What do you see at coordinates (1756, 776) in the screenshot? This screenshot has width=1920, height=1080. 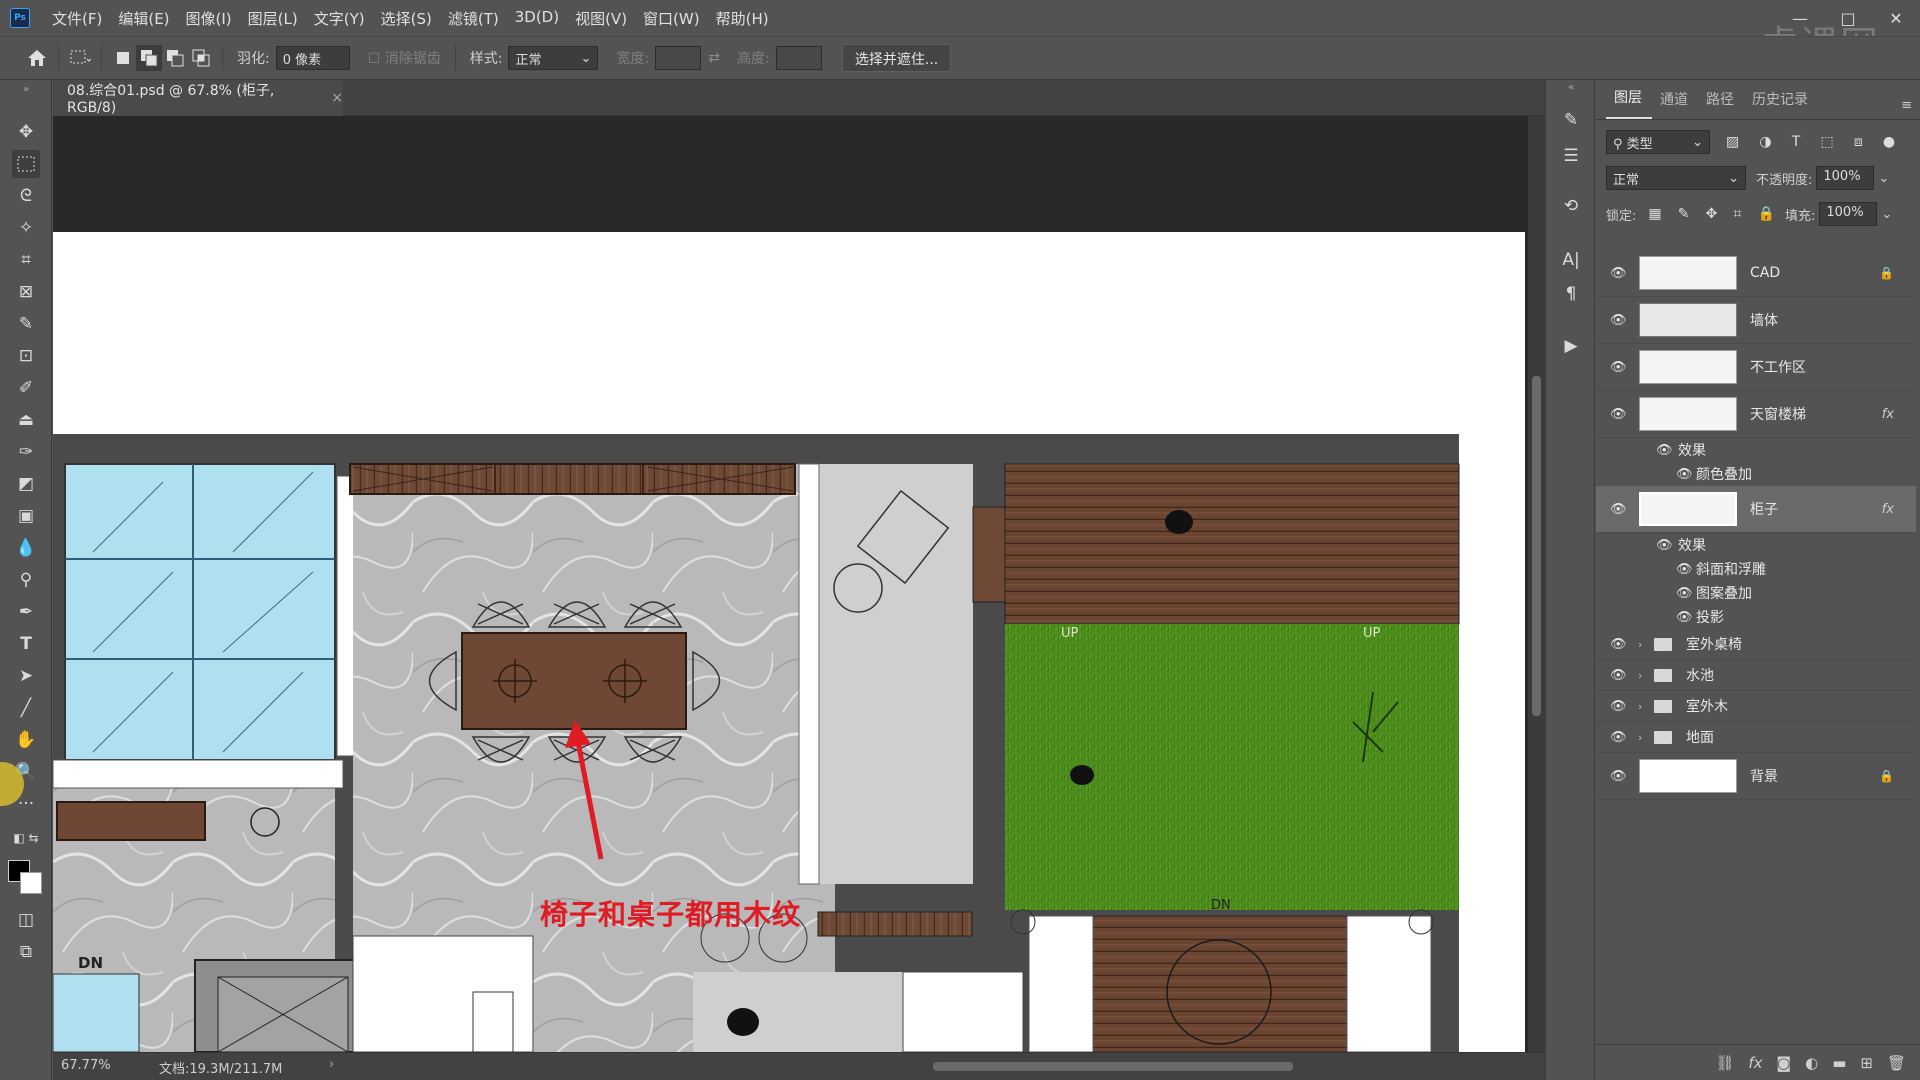 I see `layer-row: 👁 背景 🔒` at bounding box center [1756, 776].